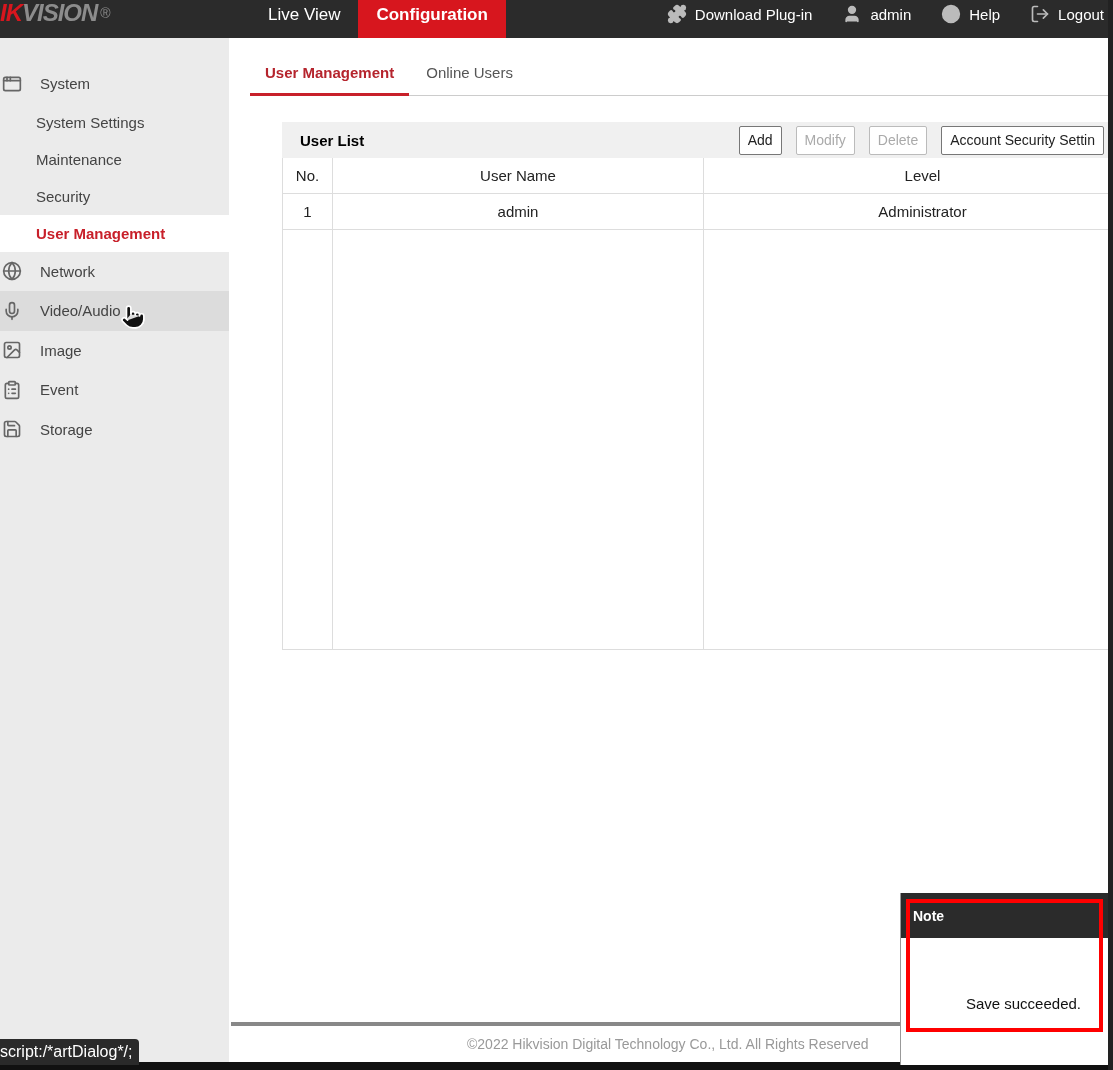  What do you see at coordinates (308, 212) in the screenshot?
I see `table-cell: 1` at bounding box center [308, 212].